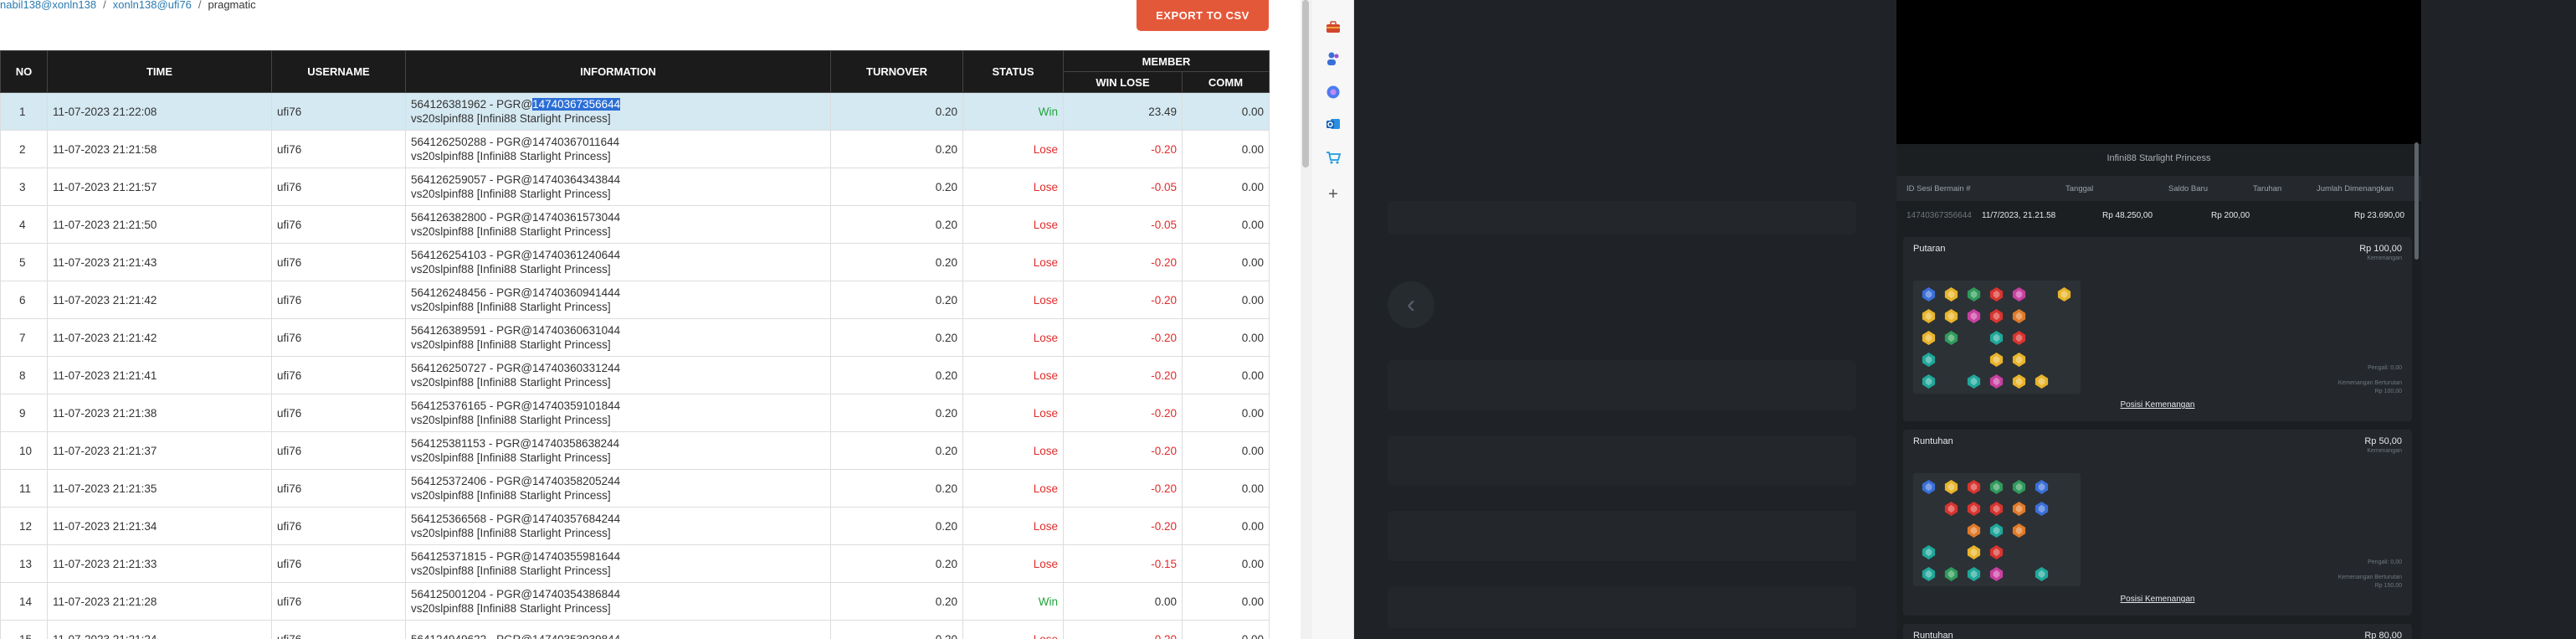 Image resolution: width=2576 pixels, height=639 pixels. What do you see at coordinates (338, 71) in the screenshot?
I see `col-header-username: USERNAME` at bounding box center [338, 71].